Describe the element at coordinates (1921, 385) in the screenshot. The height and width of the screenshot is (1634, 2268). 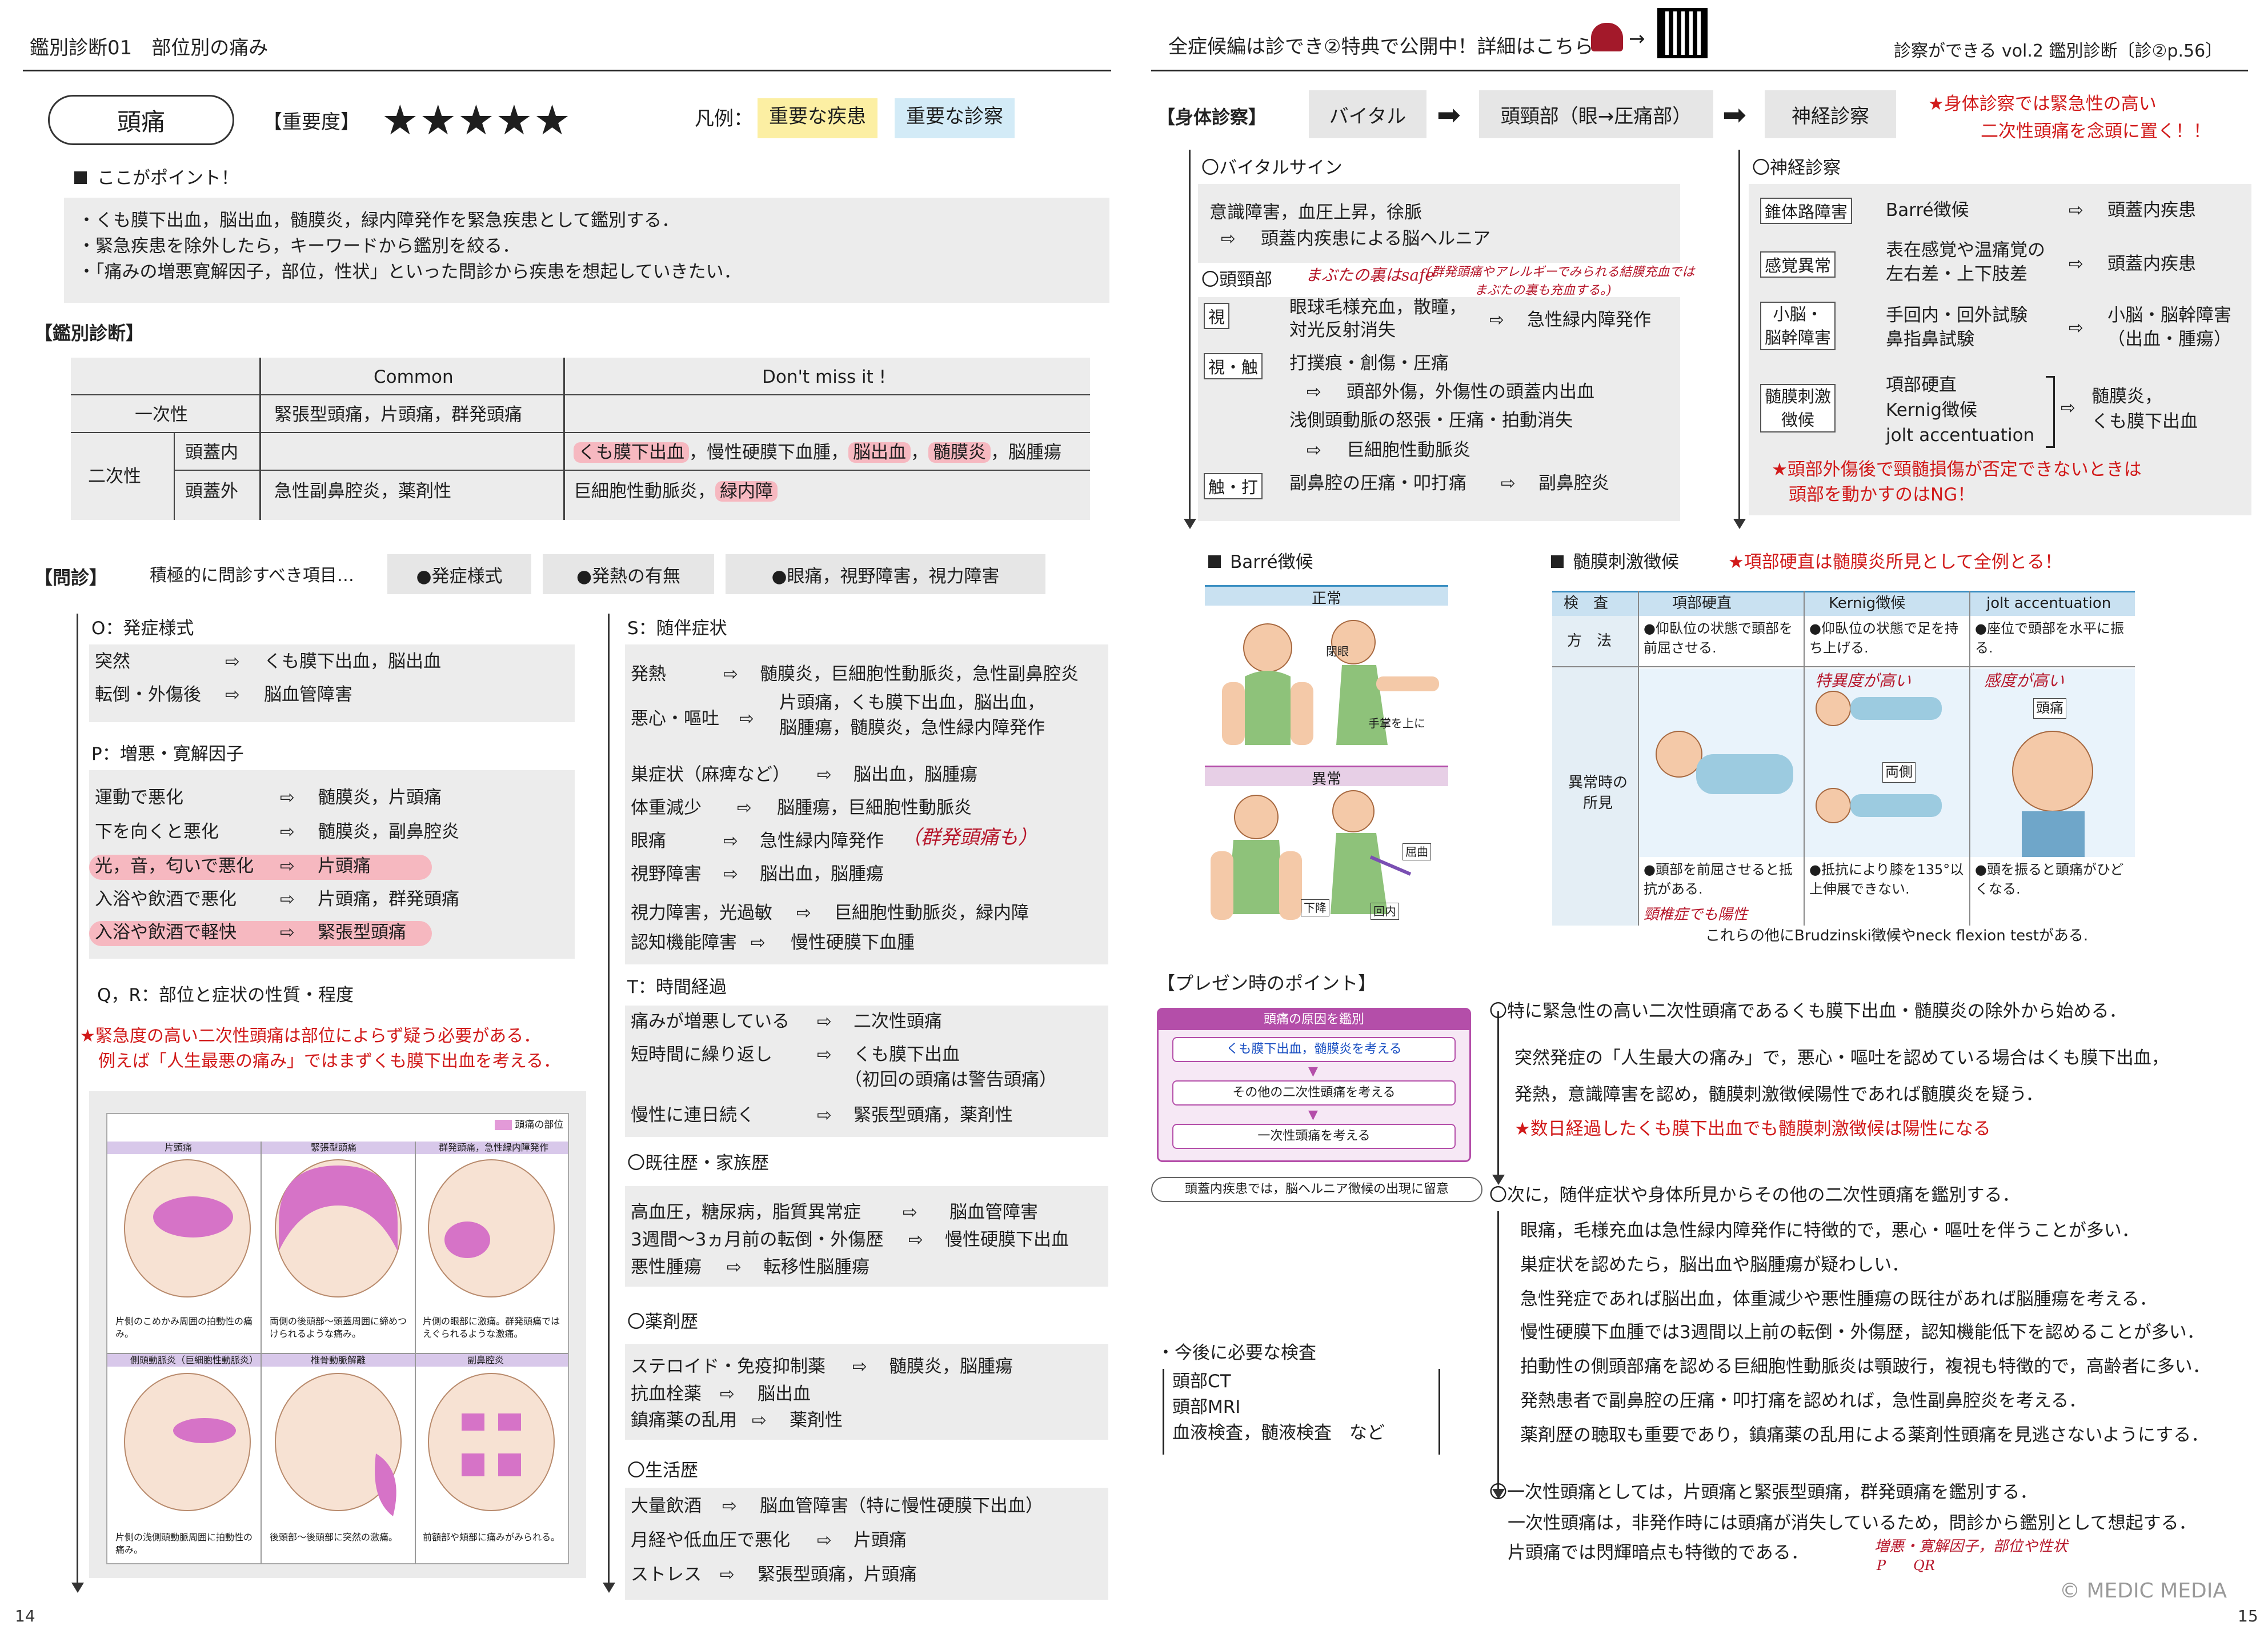
I see `neuro-test: 項部硬直` at that location.